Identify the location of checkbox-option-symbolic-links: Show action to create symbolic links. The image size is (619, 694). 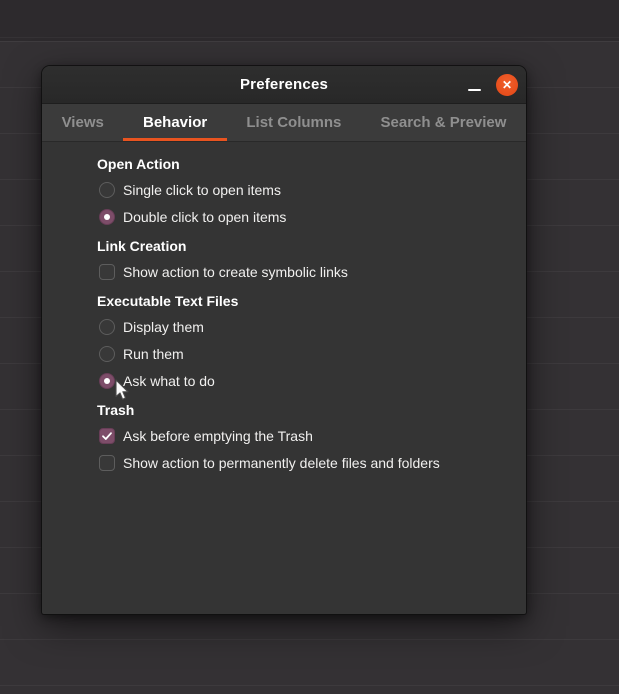
(302, 271).